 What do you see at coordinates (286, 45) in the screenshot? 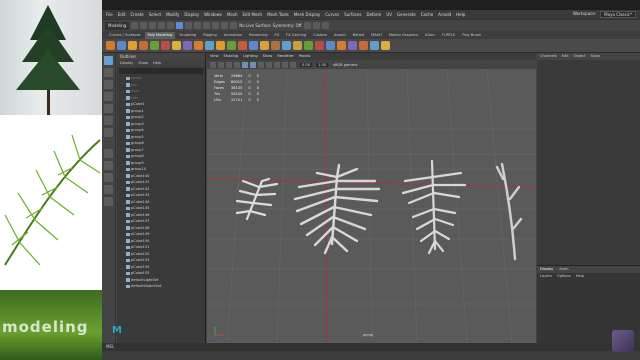
I see `multi-cut-icon` at bounding box center [286, 45].